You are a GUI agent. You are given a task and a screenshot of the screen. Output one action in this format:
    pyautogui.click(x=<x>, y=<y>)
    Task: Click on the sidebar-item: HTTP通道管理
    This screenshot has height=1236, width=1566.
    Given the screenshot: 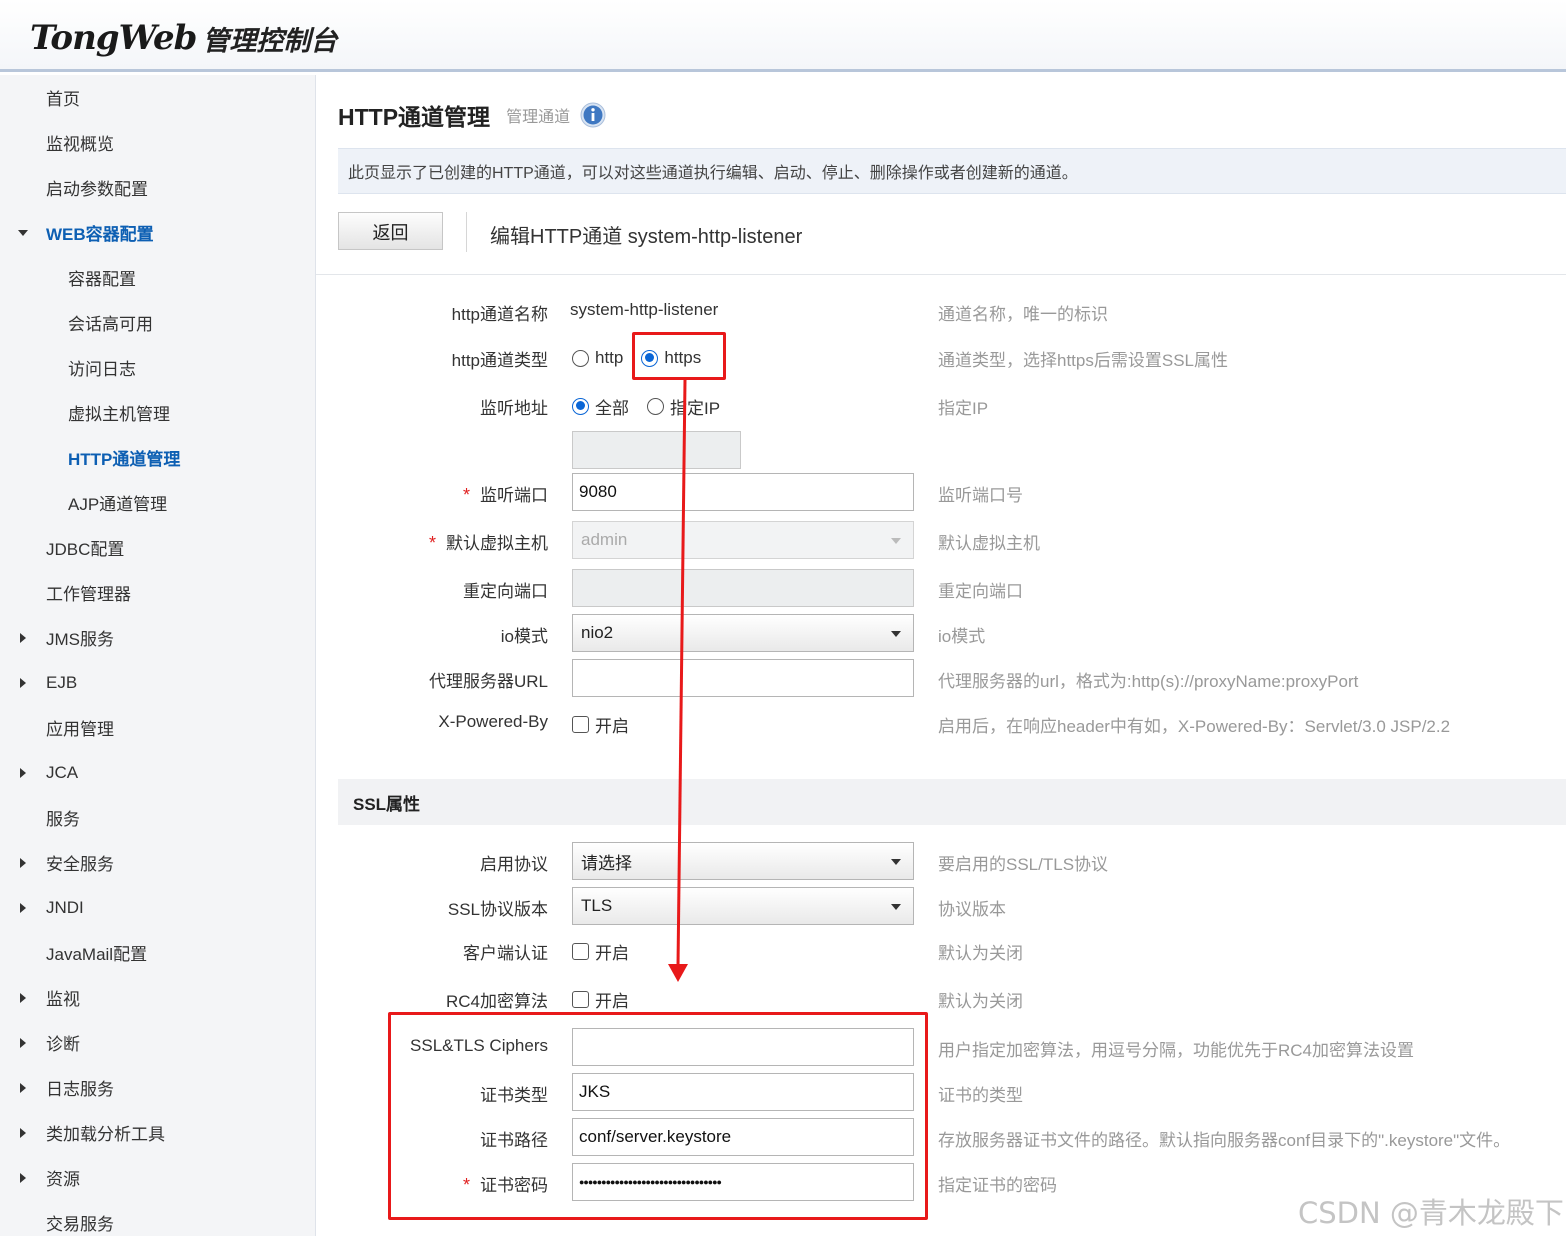 What is the action you would take?
    pyautogui.click(x=157, y=457)
    